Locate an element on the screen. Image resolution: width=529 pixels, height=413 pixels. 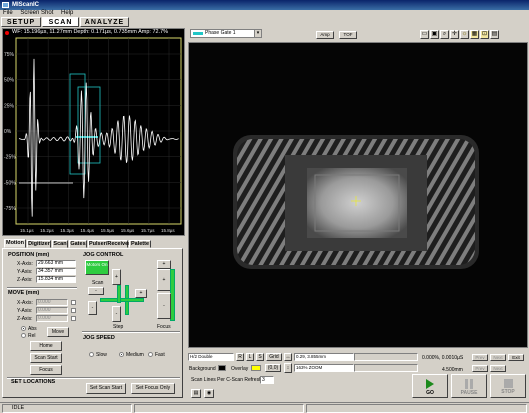
divider is located at coordinates (131, 332).